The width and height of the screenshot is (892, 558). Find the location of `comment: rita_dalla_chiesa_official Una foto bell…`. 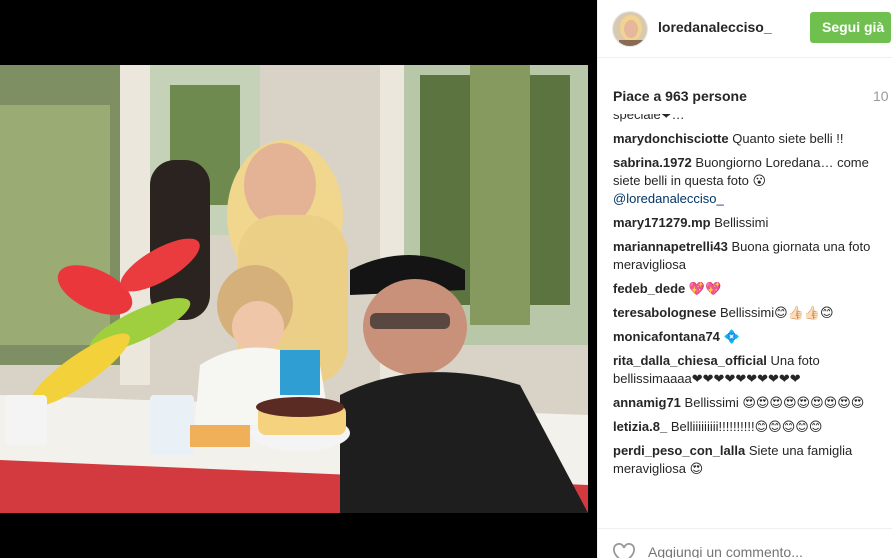

comment: rita_dalla_chiesa_official Una foto bell… is located at coordinates (750, 370).